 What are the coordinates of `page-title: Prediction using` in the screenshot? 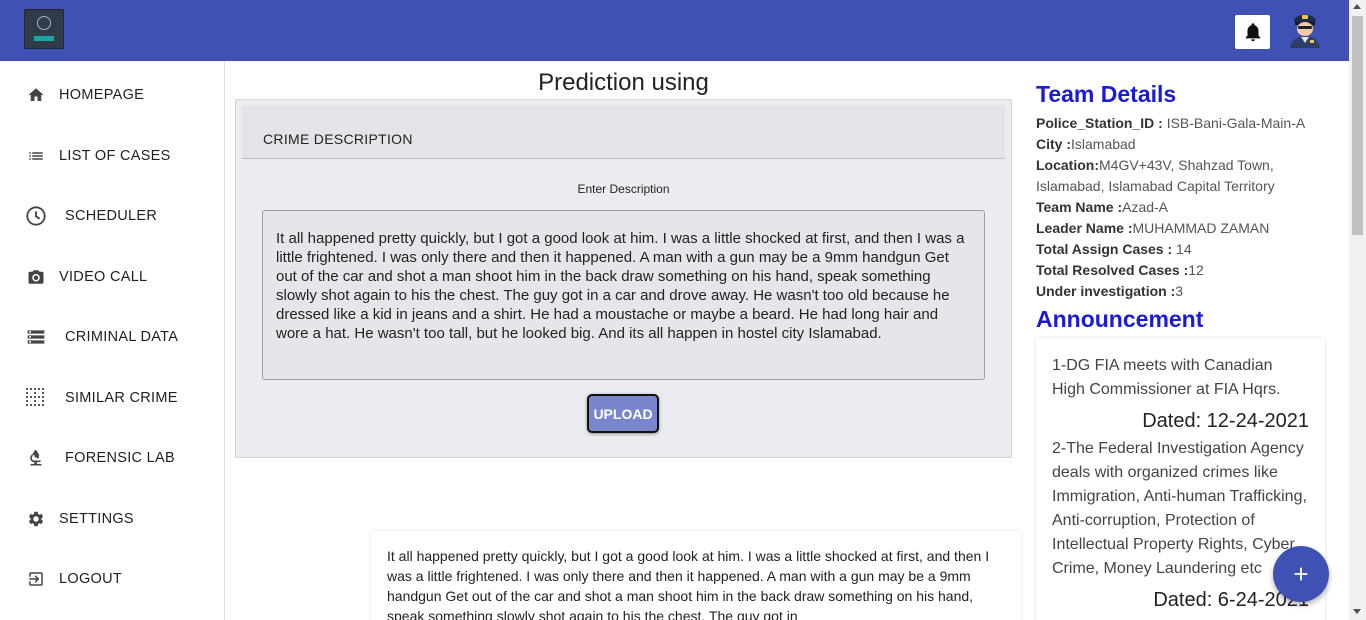 It's located at (623, 82).